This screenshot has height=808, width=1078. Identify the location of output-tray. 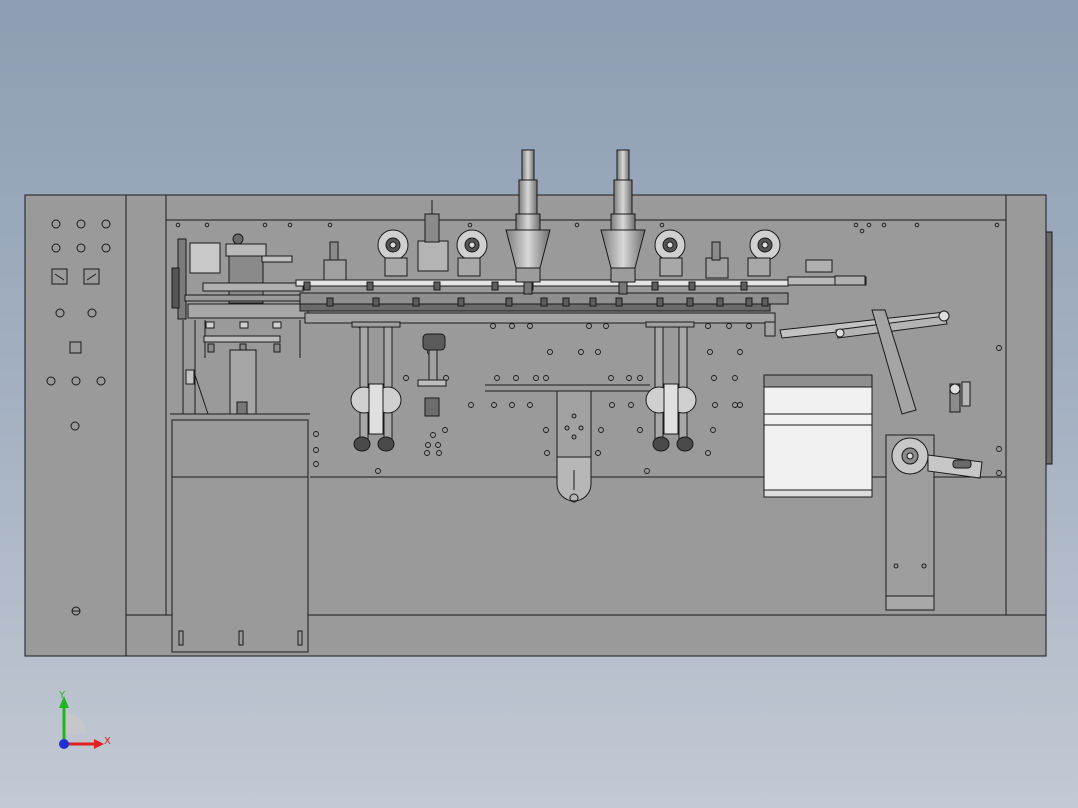
(818, 436).